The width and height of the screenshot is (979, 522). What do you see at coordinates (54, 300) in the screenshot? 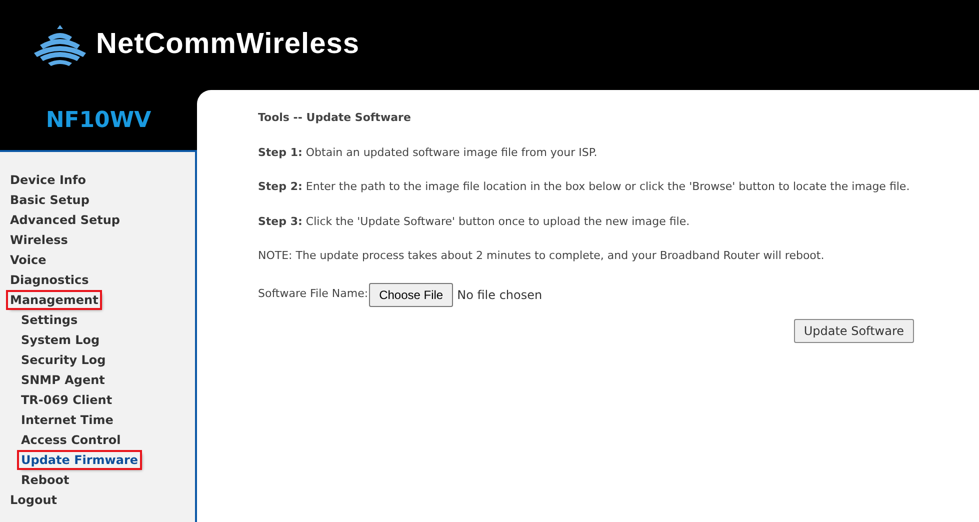
I see `sidebar-item: Management` at bounding box center [54, 300].